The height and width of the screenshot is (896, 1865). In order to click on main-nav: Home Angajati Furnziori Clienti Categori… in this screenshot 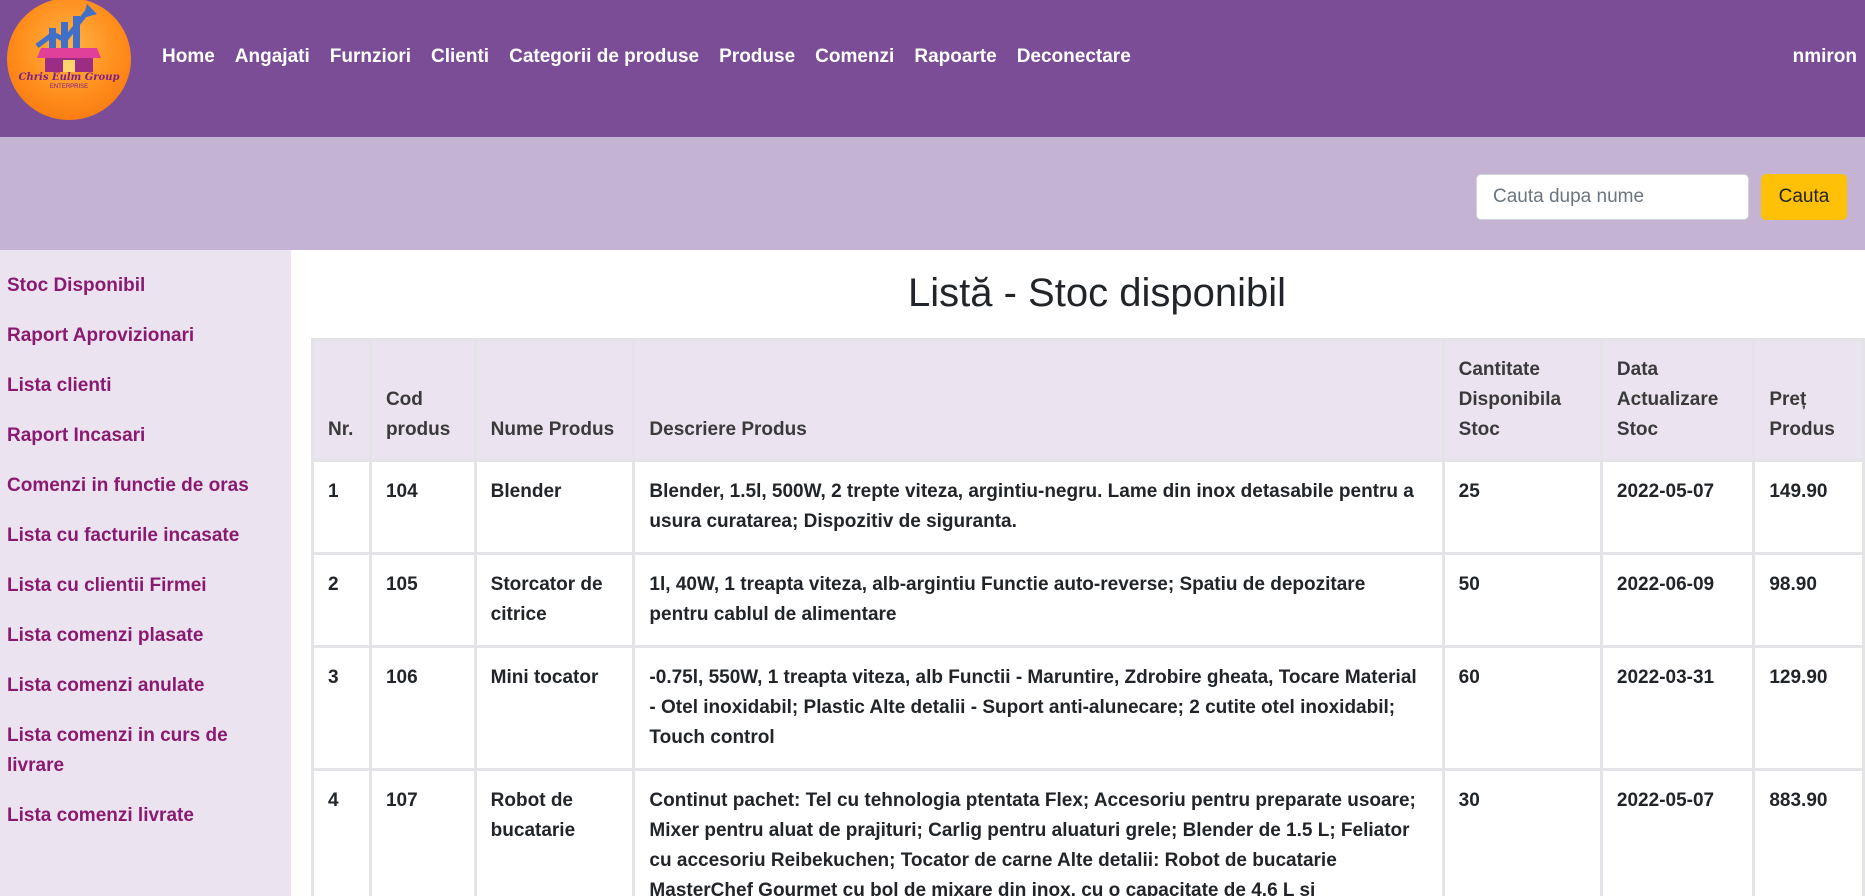, I will do `click(656, 57)`.